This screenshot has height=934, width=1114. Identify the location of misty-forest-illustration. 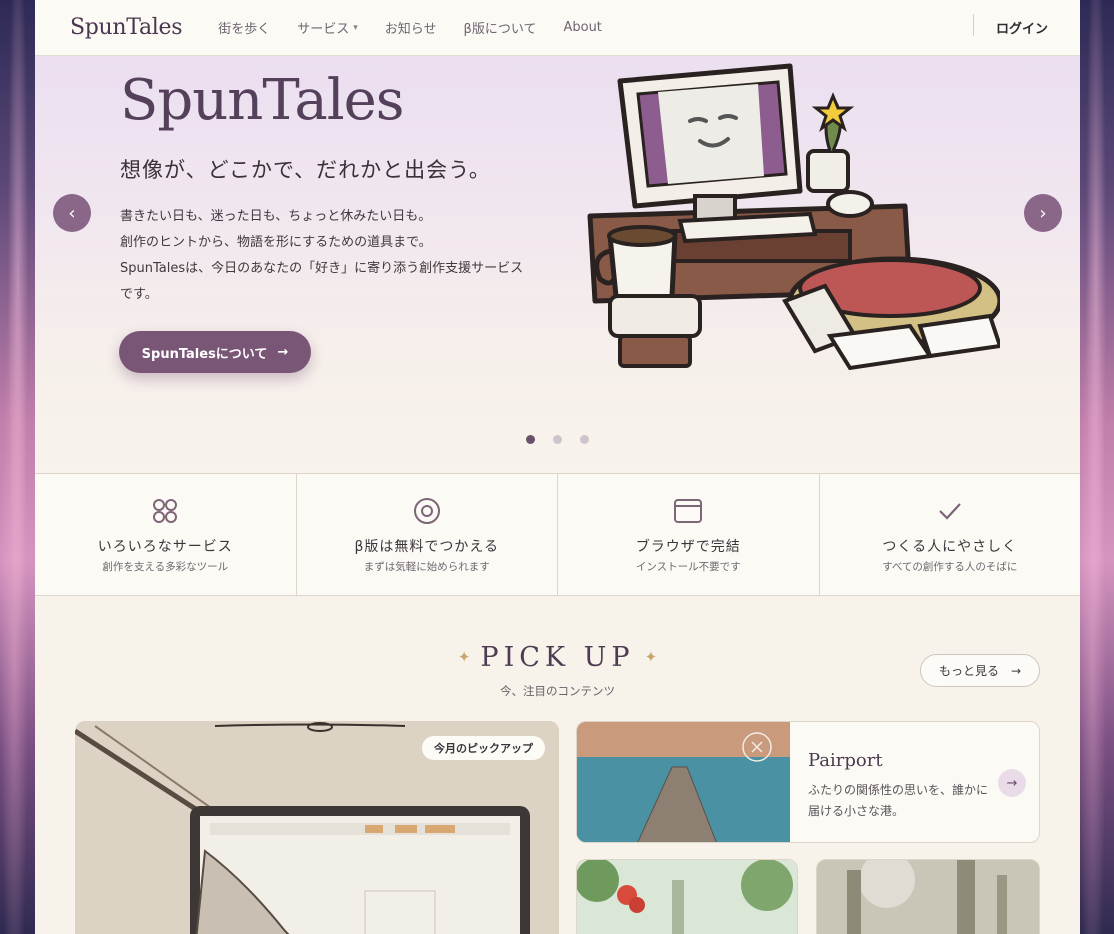
(928, 897).